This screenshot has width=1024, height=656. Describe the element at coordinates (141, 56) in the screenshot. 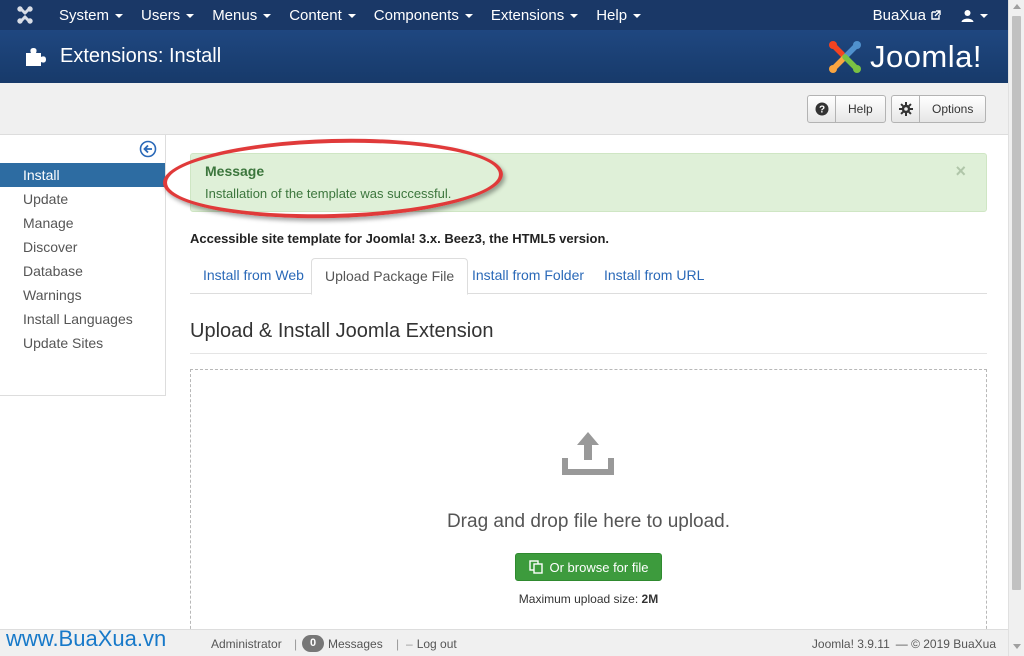

I see `page-title: Extensions: Install` at that location.